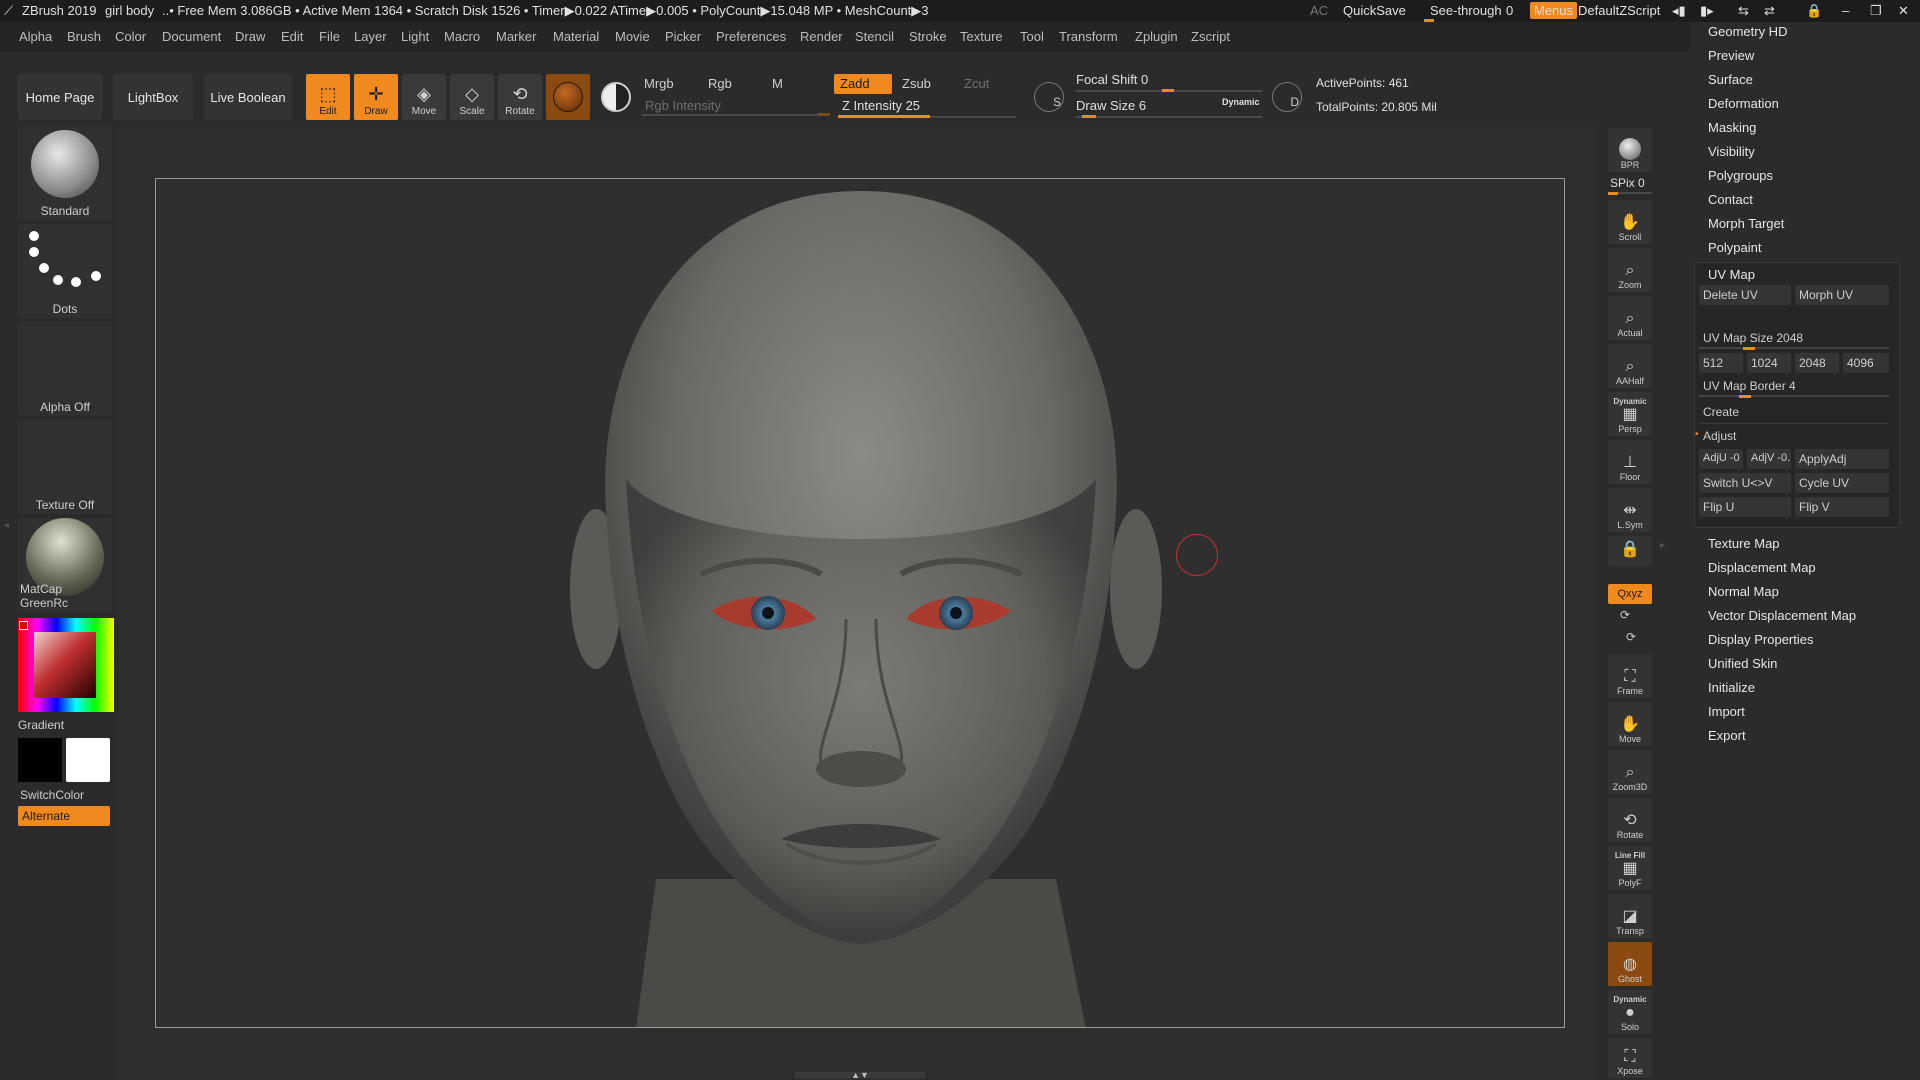  I want to click on menu-marker: Marker, so click(516, 36).